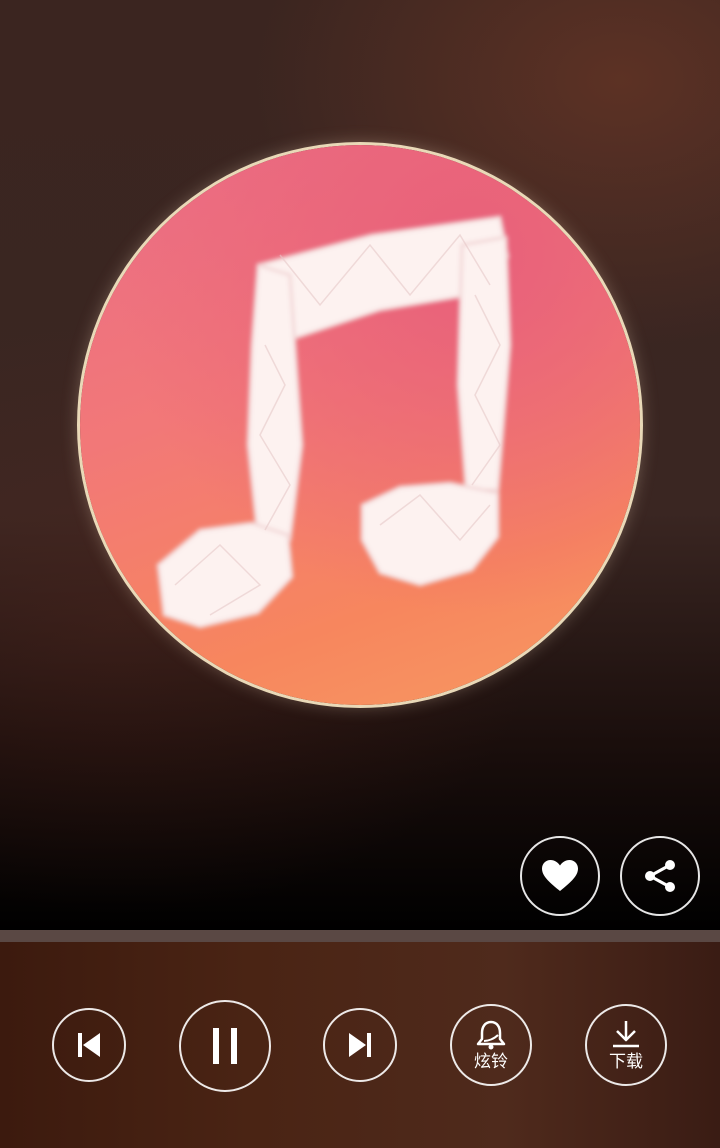 The image size is (720, 1148). Describe the element at coordinates (360, 936) in the screenshot. I see `progress-bar` at that location.